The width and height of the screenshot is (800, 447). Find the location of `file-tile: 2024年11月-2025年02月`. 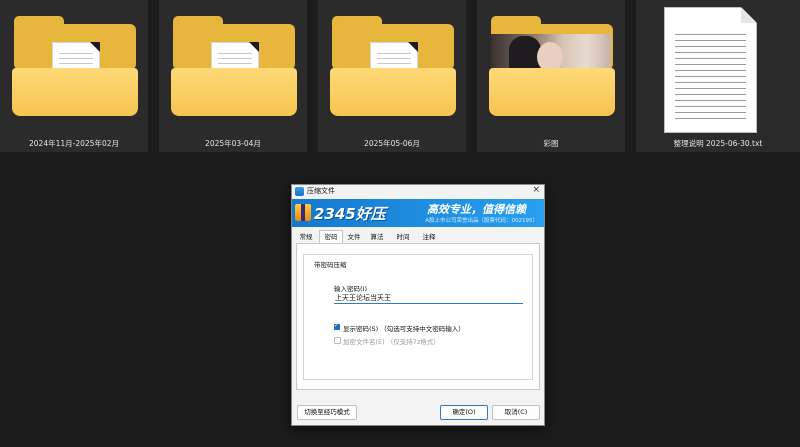

file-tile: 2024年11月-2025年02月 is located at coordinates (74, 76).